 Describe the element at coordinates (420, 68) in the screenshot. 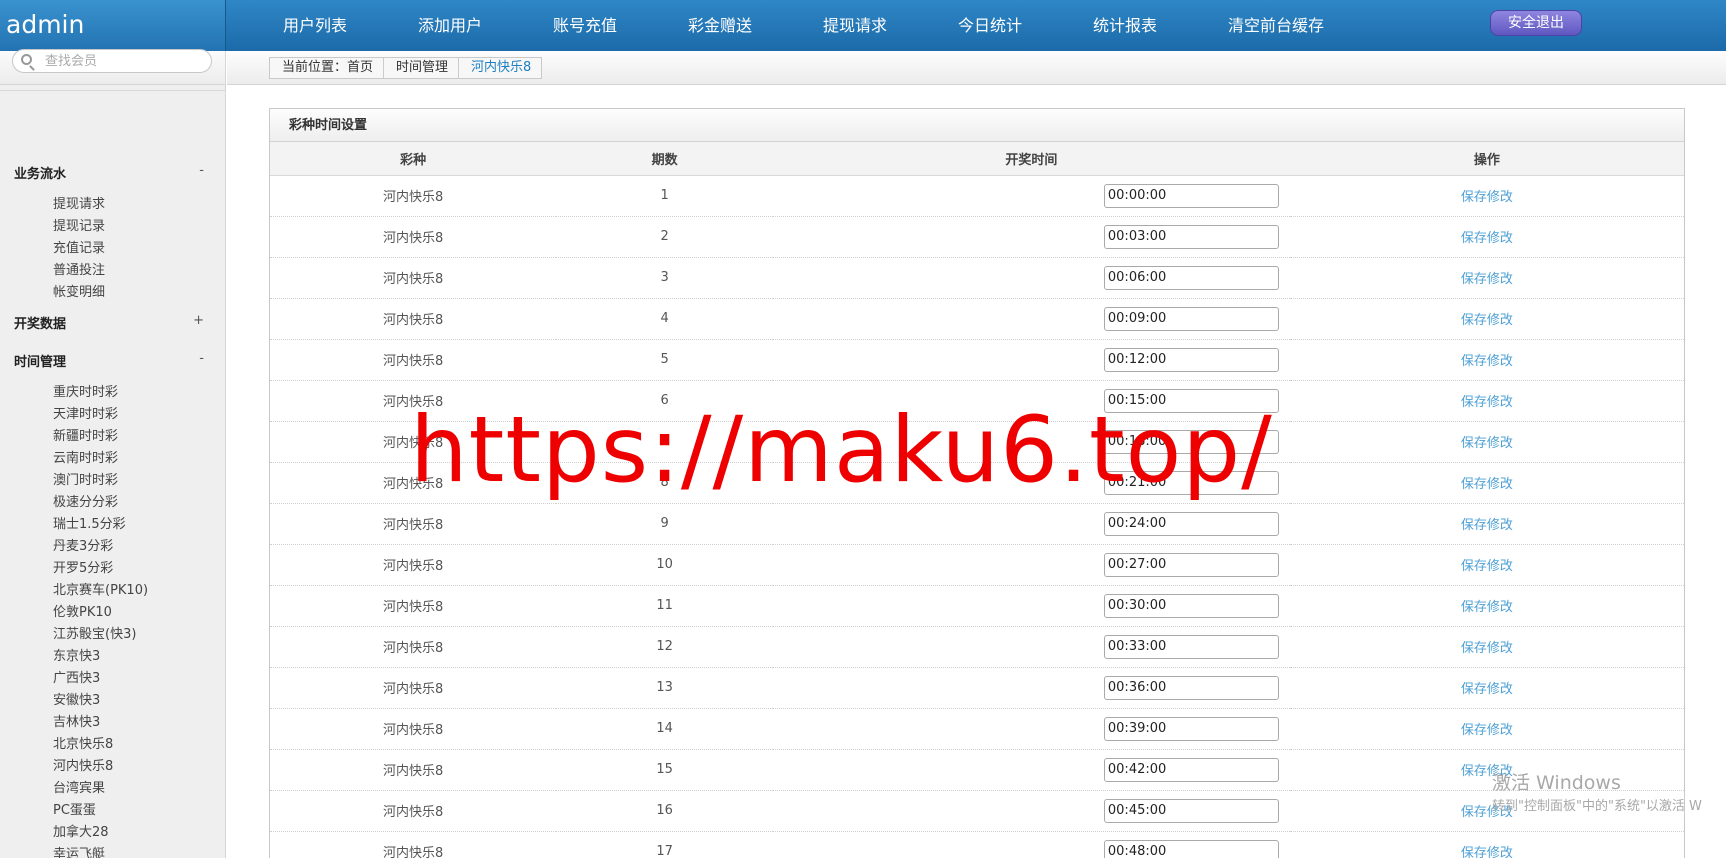

I see `breadcrumb-item: 时间管理` at that location.